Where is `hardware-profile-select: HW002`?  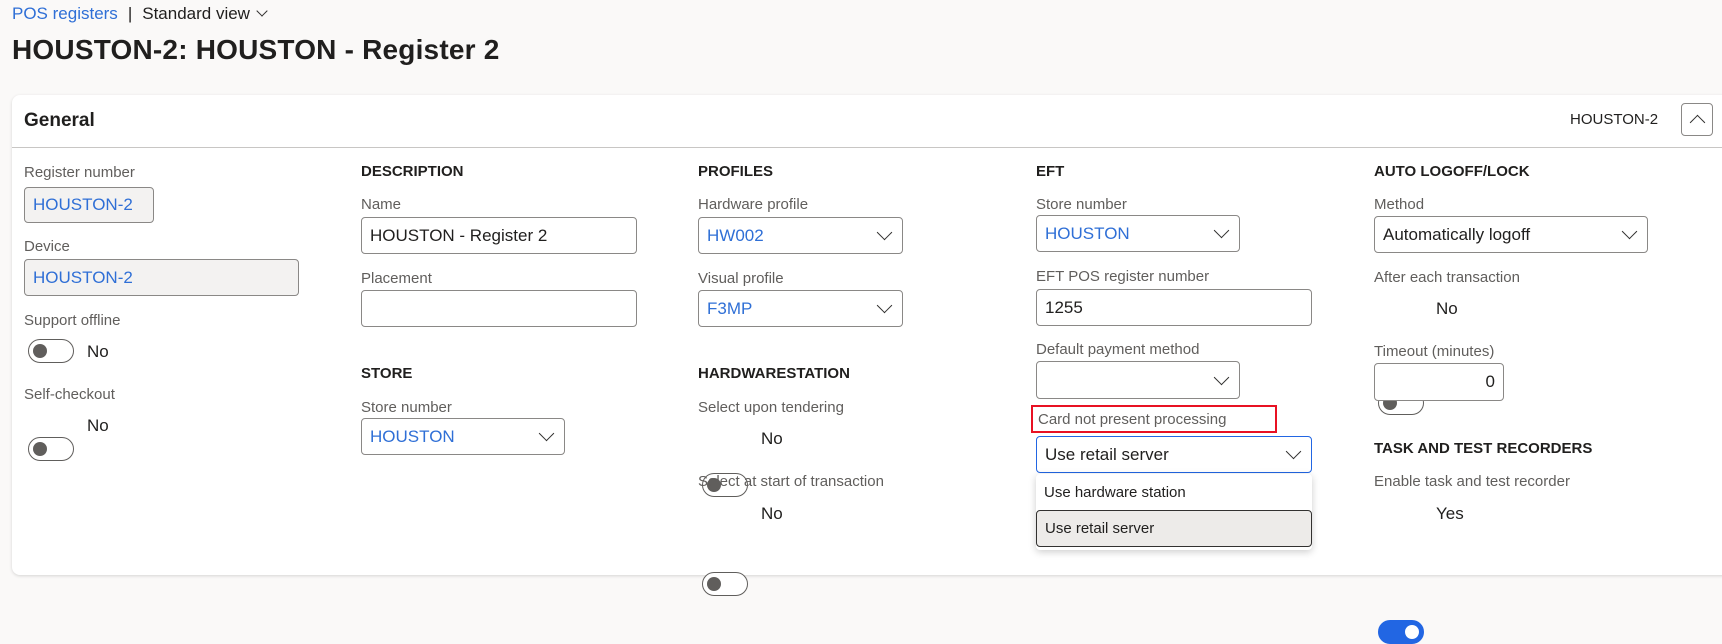 hardware-profile-select: HW002 is located at coordinates (800, 235).